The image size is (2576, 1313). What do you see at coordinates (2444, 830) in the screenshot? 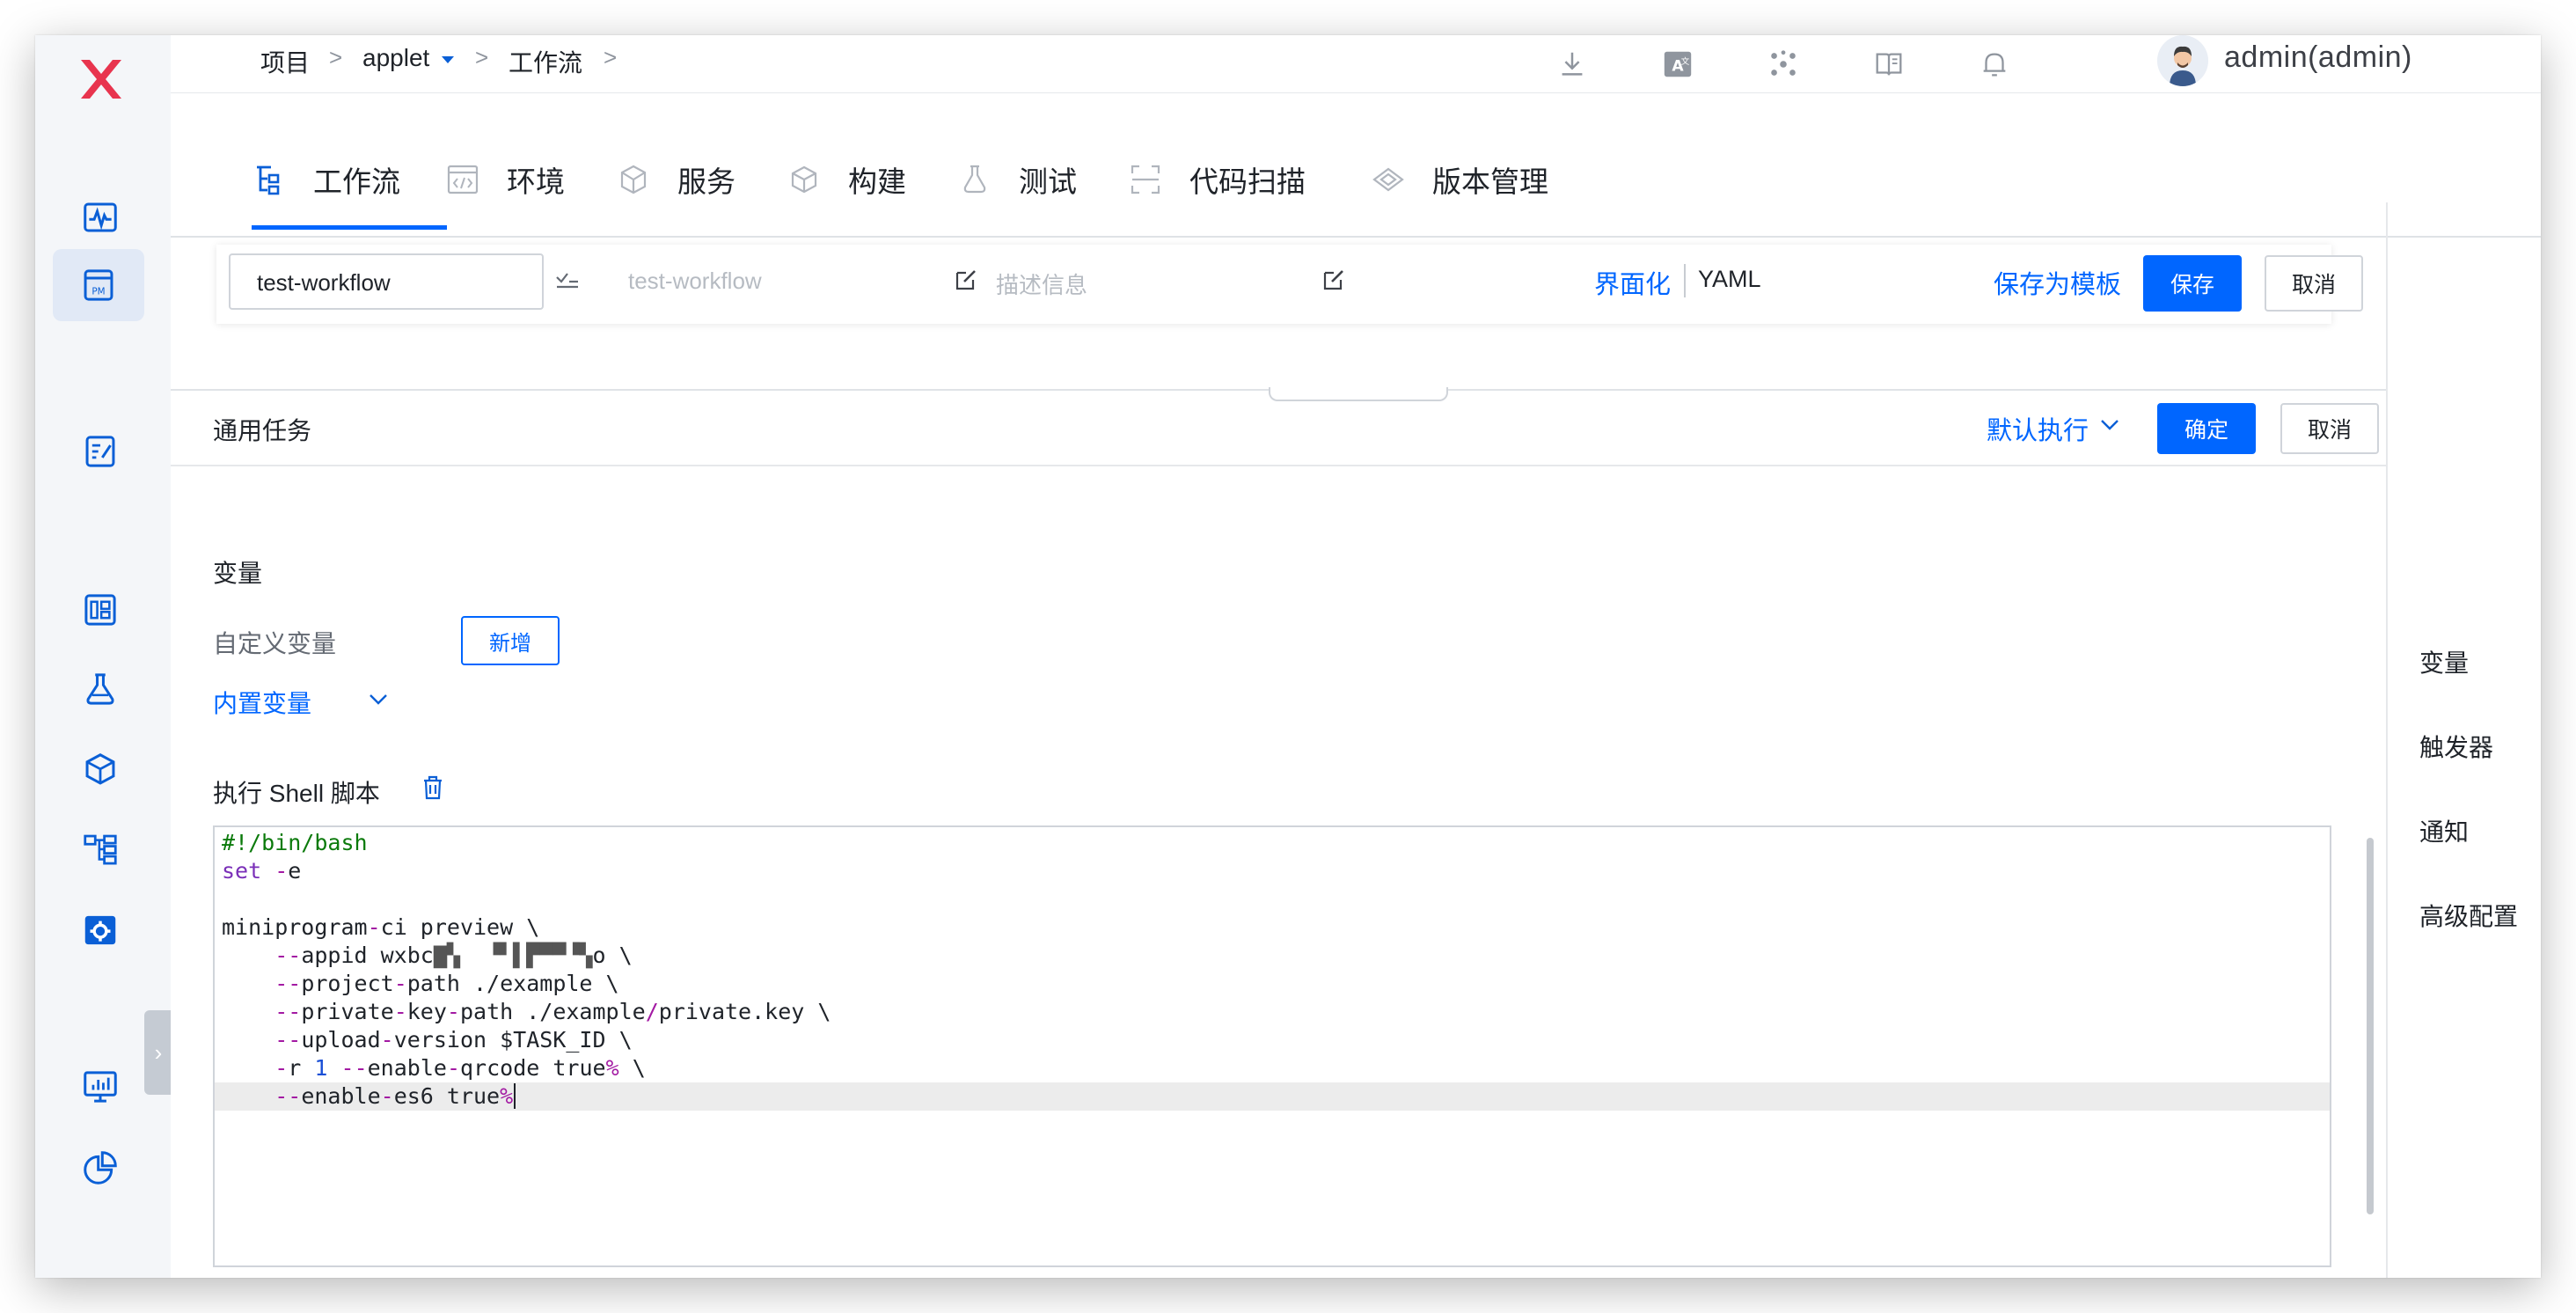
I see `anchor-notifications: 通知` at bounding box center [2444, 830].